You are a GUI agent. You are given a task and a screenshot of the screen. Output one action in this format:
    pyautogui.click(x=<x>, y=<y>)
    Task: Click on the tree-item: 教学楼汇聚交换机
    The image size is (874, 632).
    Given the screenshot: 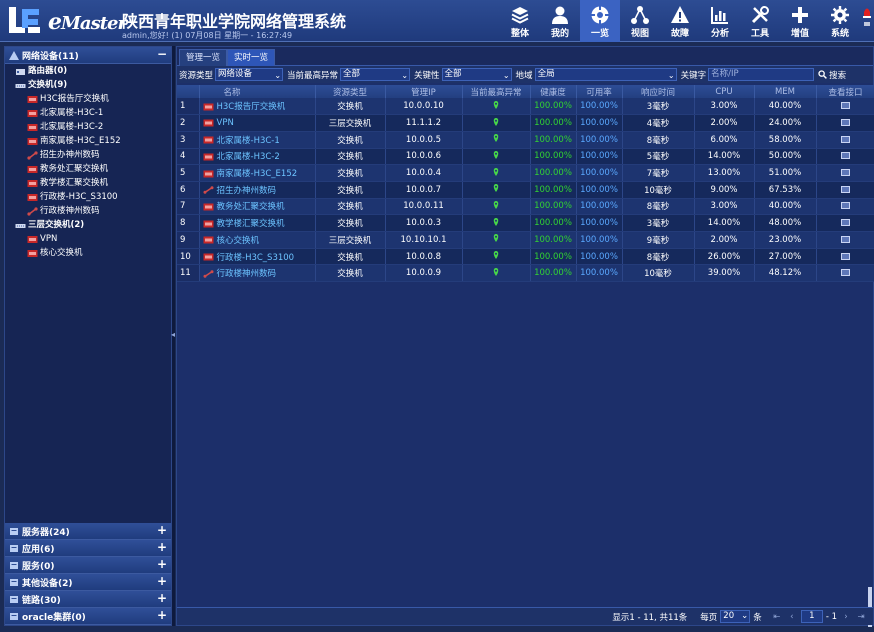 What is the action you would take?
    pyautogui.click(x=88, y=183)
    